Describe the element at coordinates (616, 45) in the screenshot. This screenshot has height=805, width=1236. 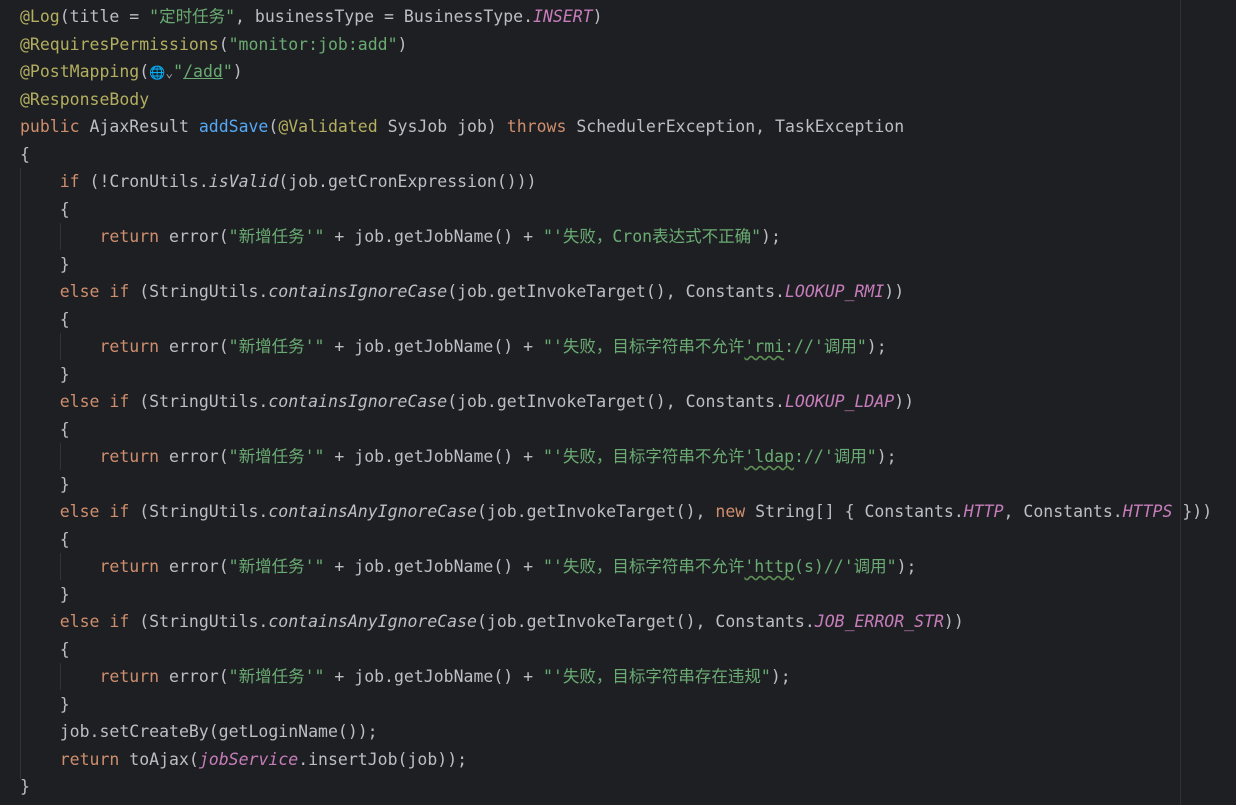
I see `code-line: @RequiresPermissions("monitor:job:add")` at that location.